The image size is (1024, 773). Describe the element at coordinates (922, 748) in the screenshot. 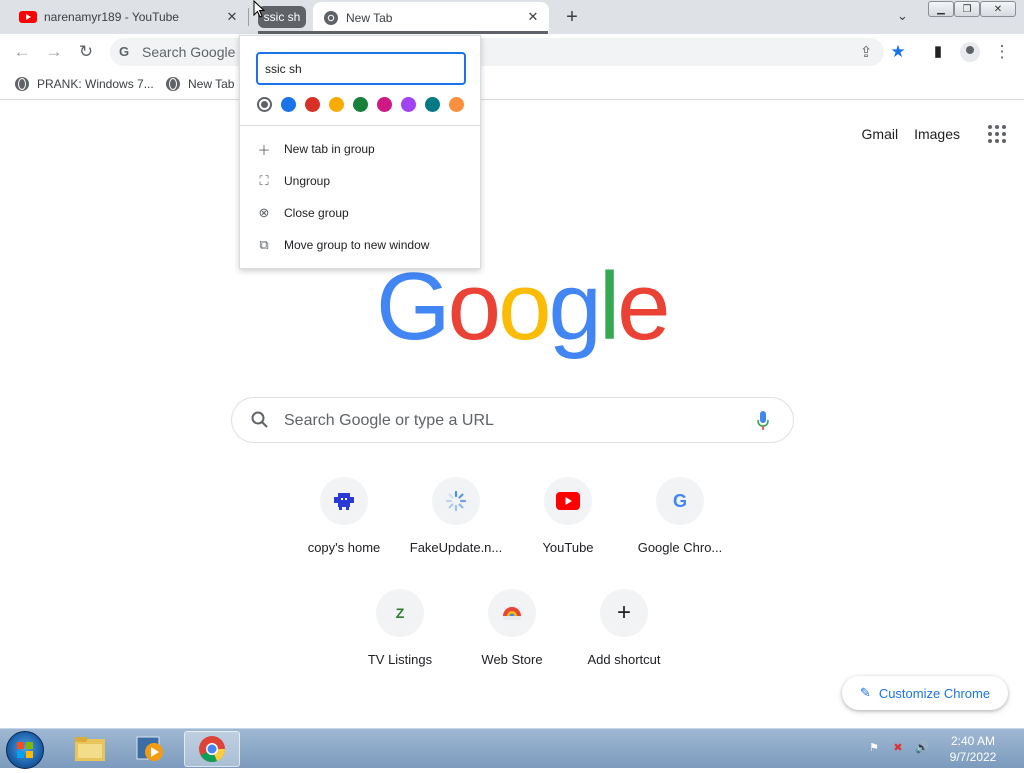

I see `volume-icon: 🔊` at that location.